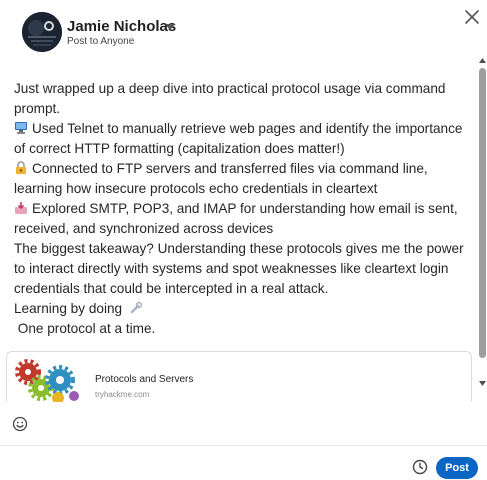 The width and height of the screenshot is (487, 480). What do you see at coordinates (100, 41) in the screenshot?
I see `post-visibility: Post to Anyone` at bounding box center [100, 41].